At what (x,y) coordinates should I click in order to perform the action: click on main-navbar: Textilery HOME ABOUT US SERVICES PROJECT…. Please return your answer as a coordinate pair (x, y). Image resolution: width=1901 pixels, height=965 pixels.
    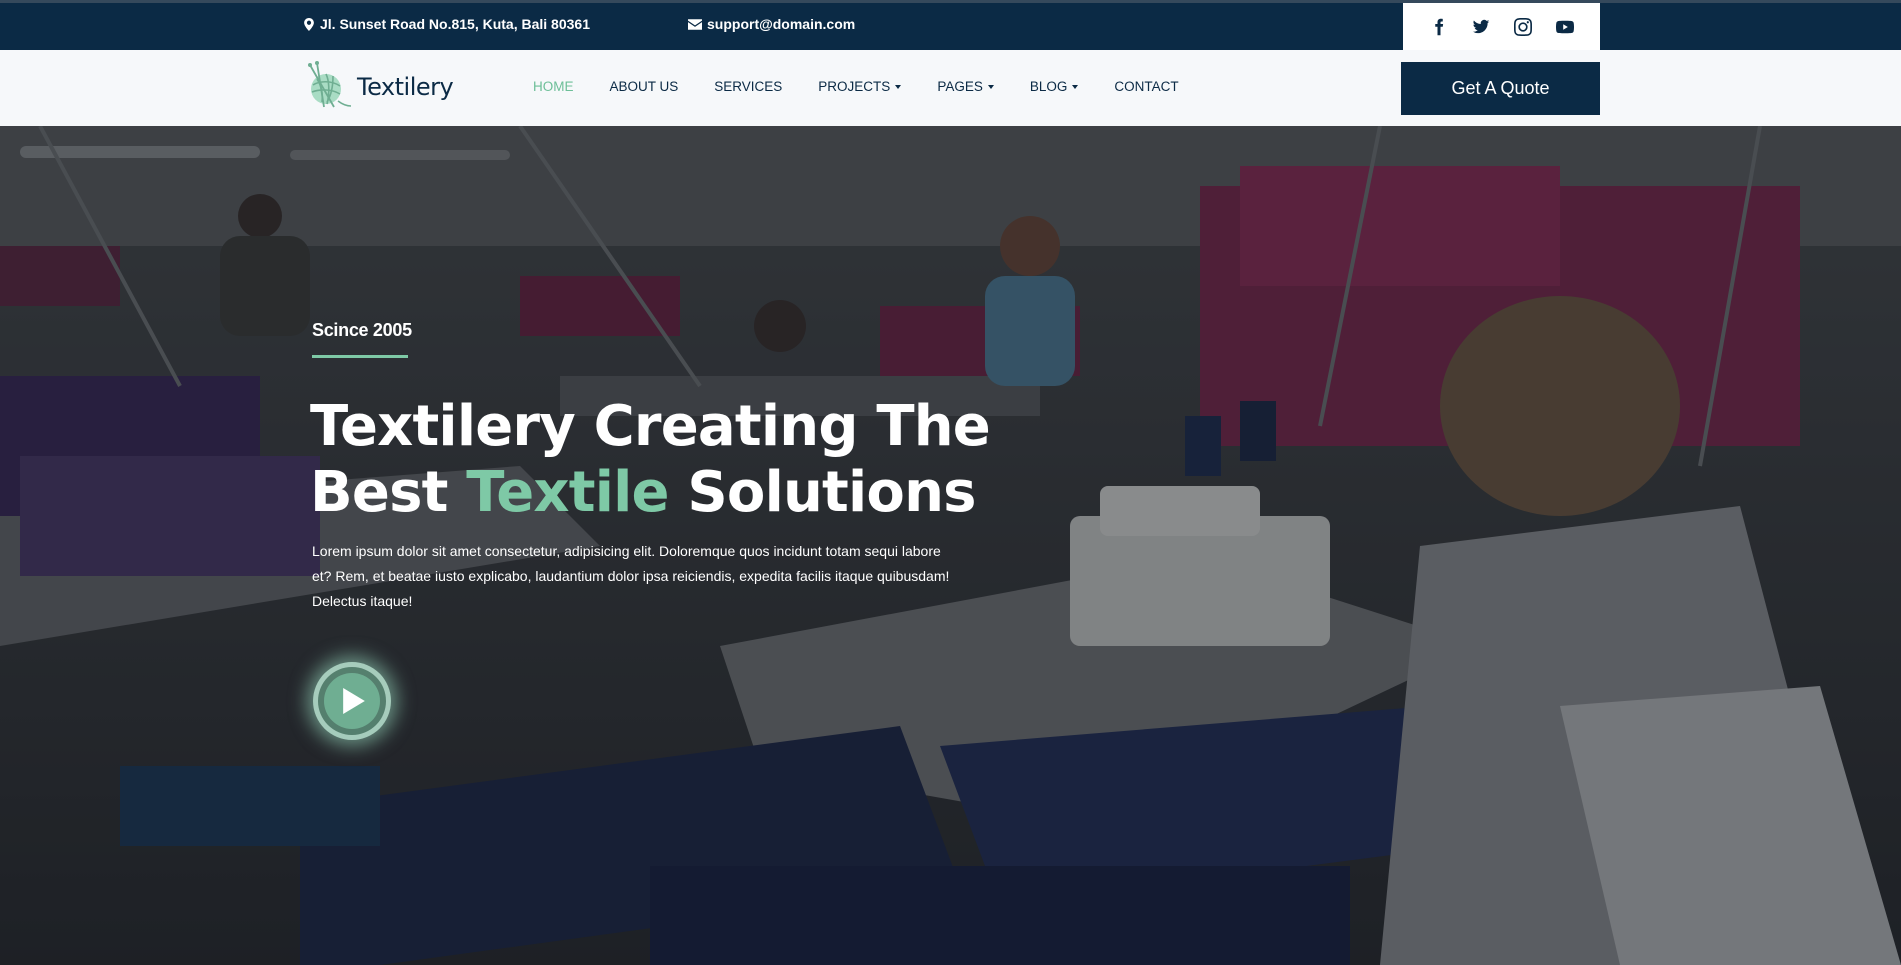
    Looking at the image, I should click on (950, 88).